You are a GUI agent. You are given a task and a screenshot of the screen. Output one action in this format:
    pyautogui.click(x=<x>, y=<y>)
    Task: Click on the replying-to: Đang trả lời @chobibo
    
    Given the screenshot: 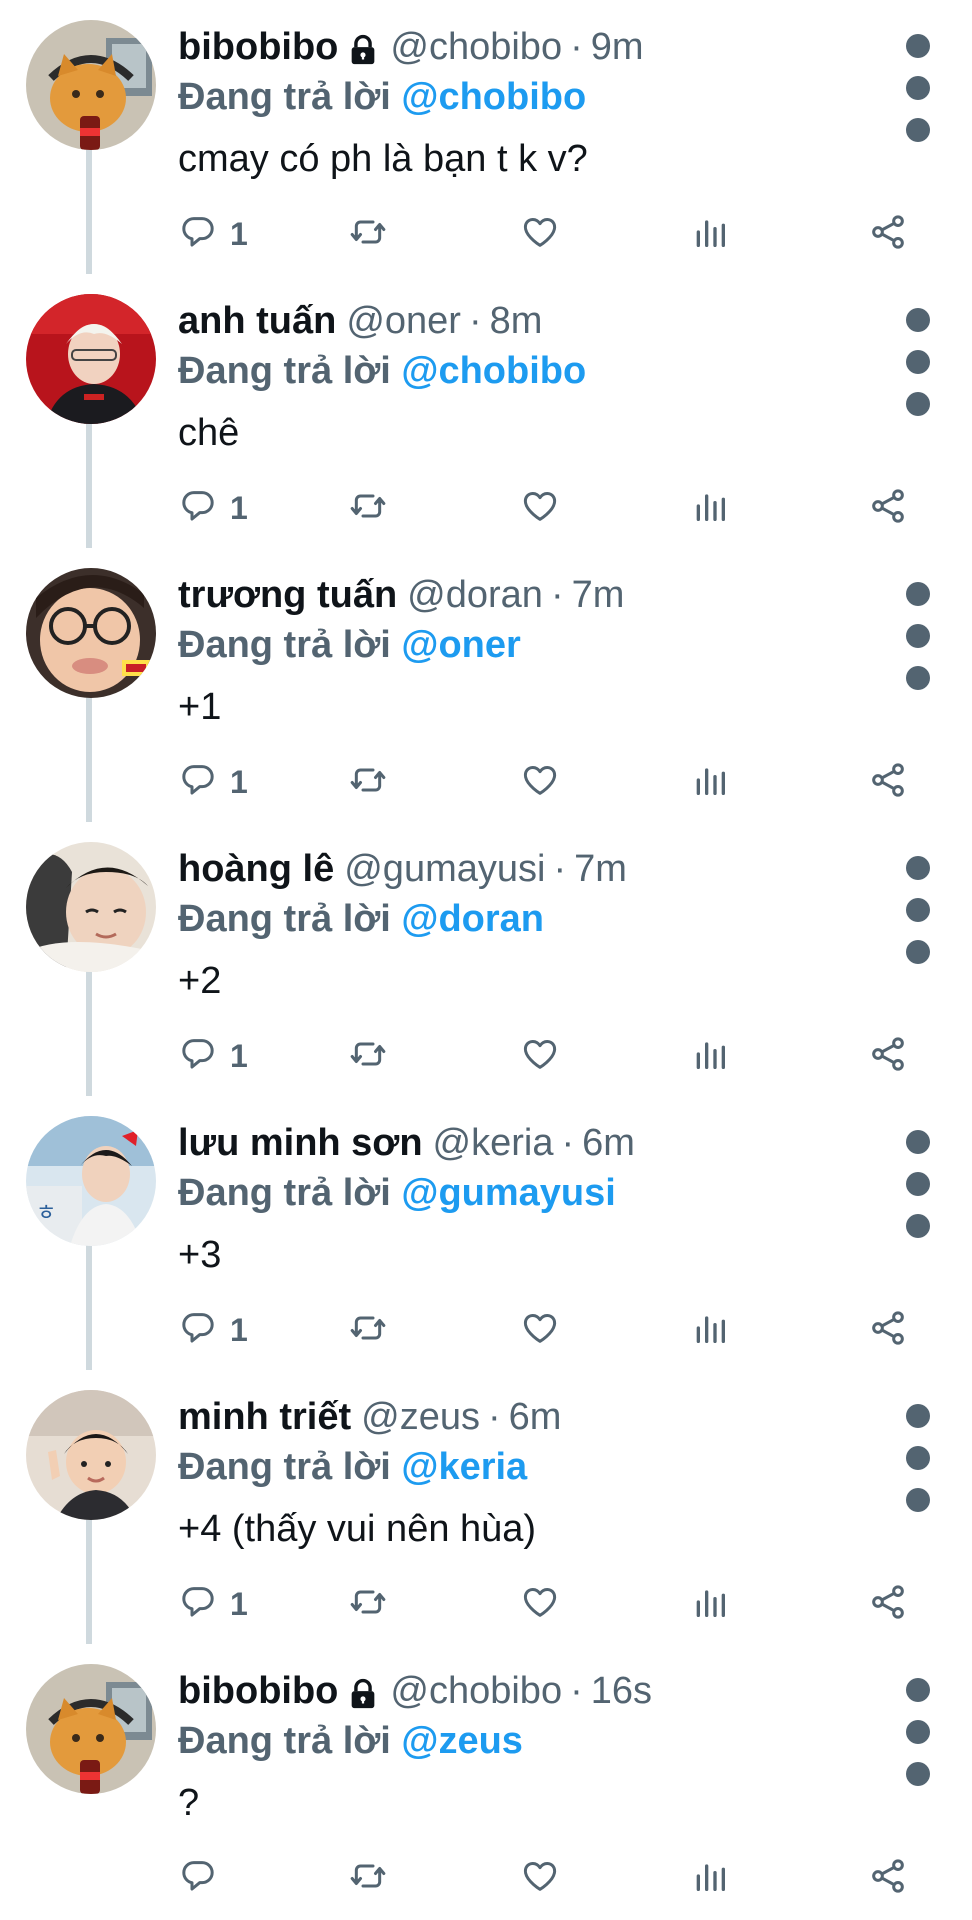 What is the action you would take?
    pyautogui.click(x=382, y=371)
    